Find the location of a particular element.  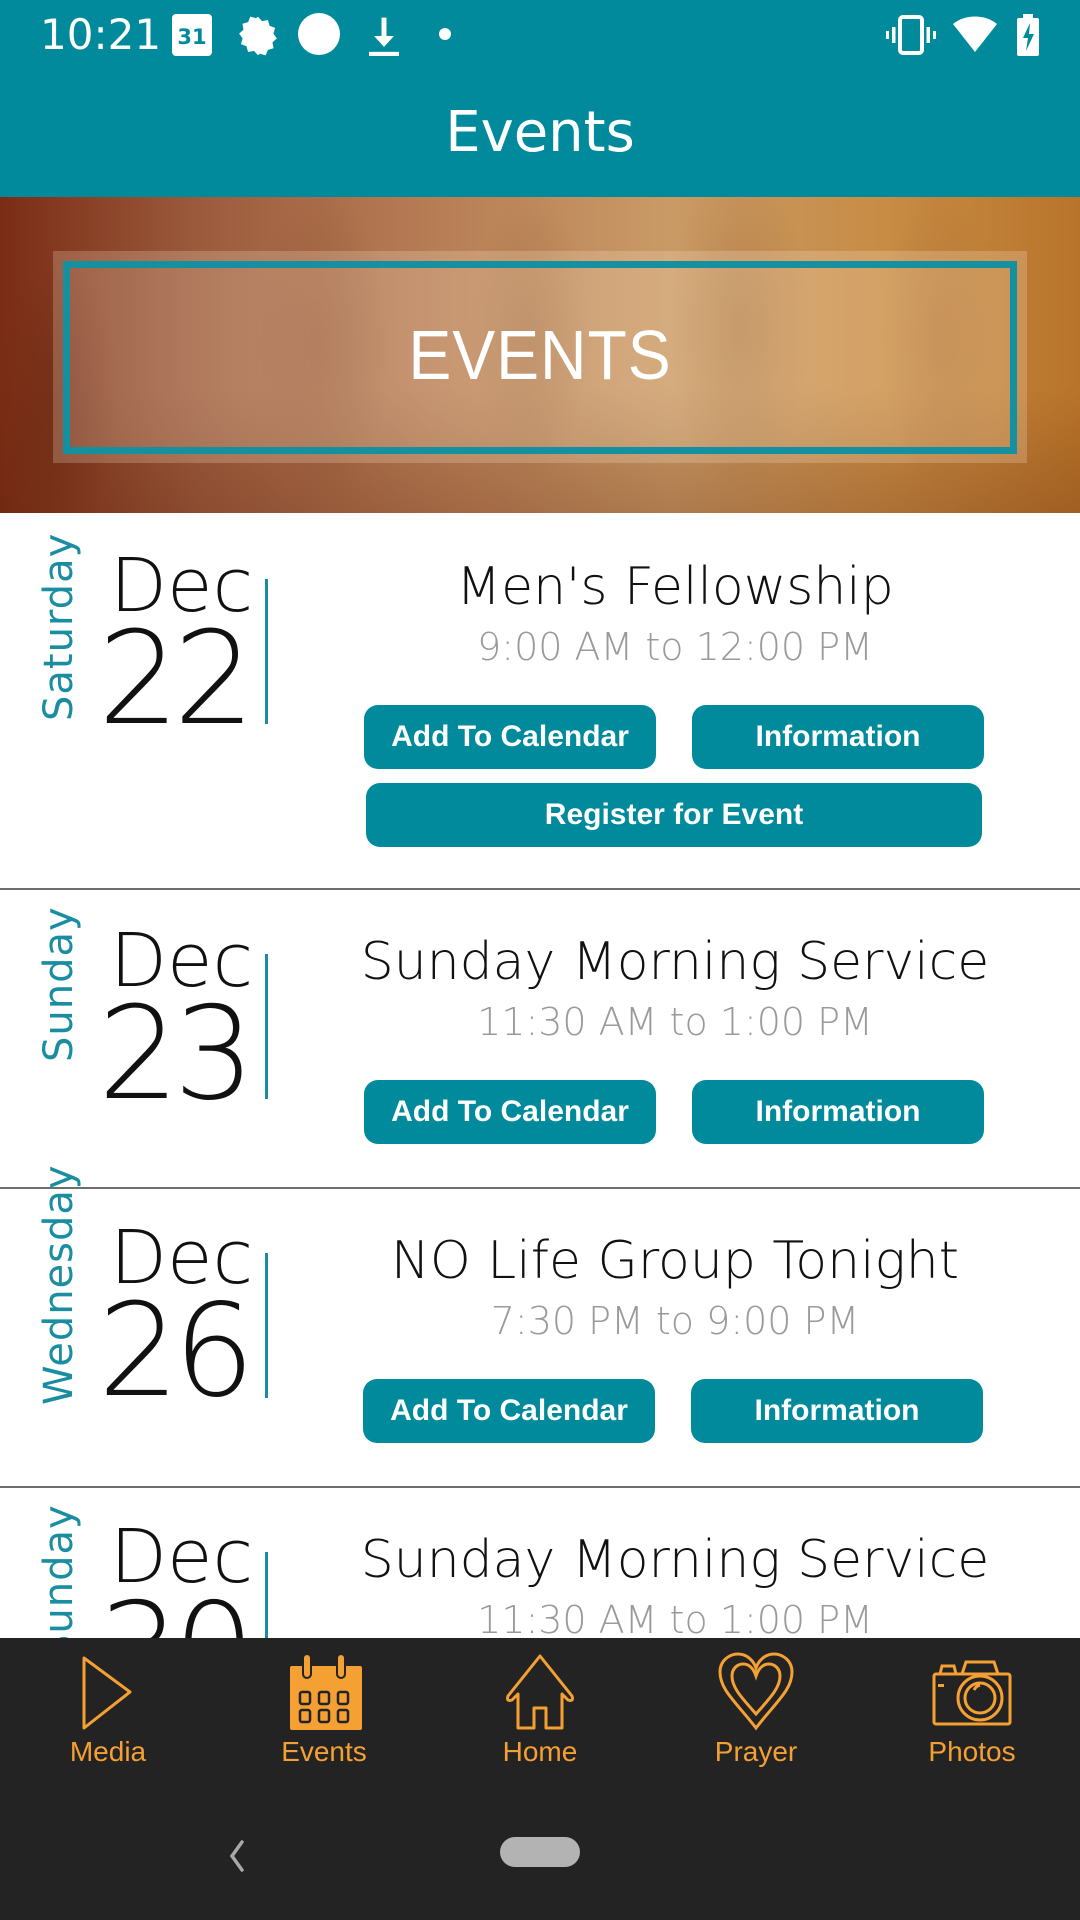

register-for-event-button: Register for Event is located at coordinates (674, 815).